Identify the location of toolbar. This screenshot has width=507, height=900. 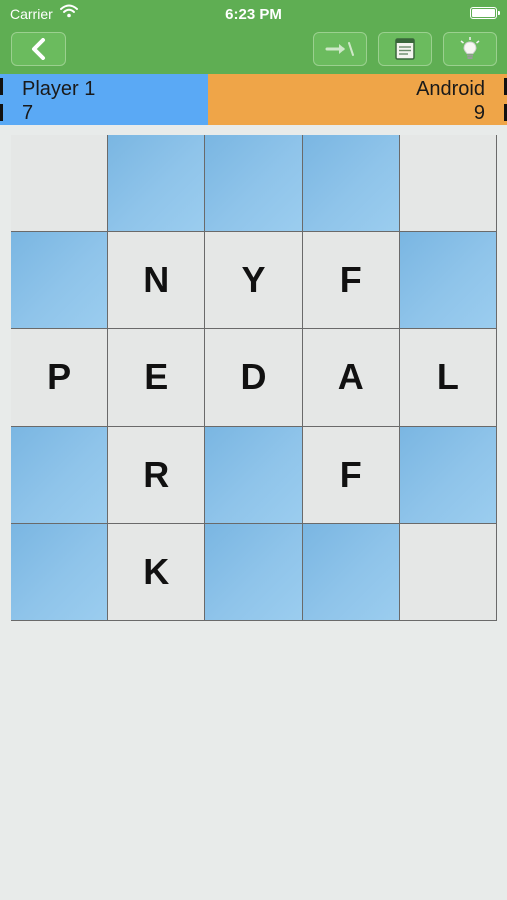
(253, 51).